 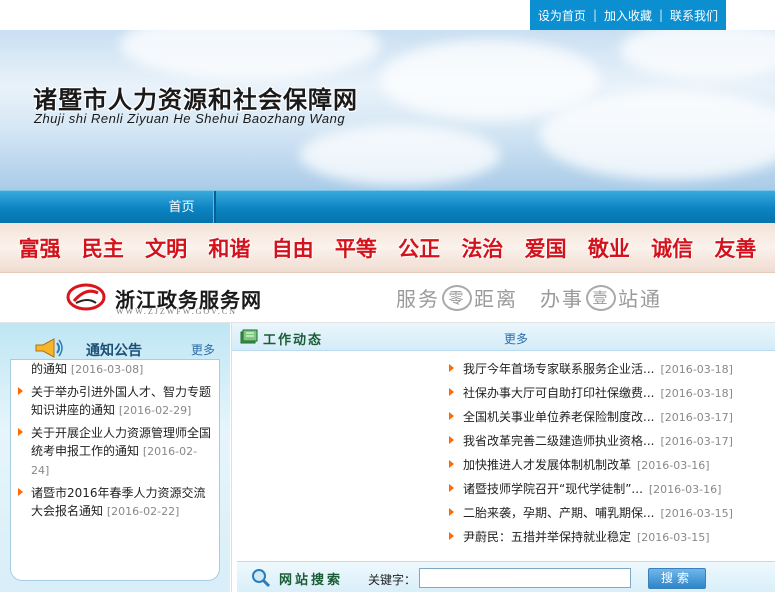 I want to click on slogan-text: 距离, so click(x=496, y=299).